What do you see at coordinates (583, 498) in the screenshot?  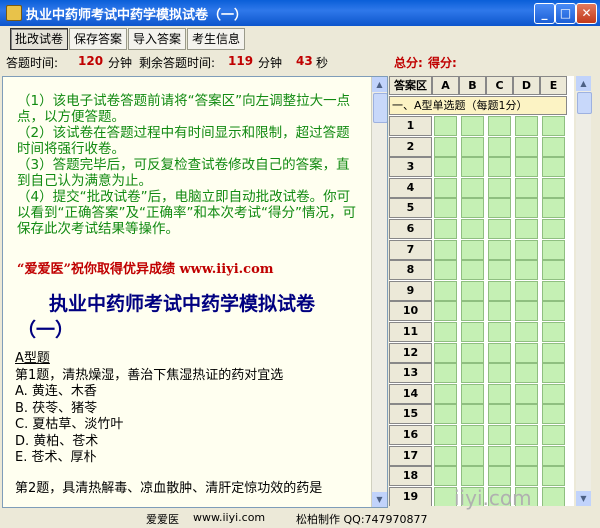 I see `scroll-down-arrow-icon: ▼` at bounding box center [583, 498].